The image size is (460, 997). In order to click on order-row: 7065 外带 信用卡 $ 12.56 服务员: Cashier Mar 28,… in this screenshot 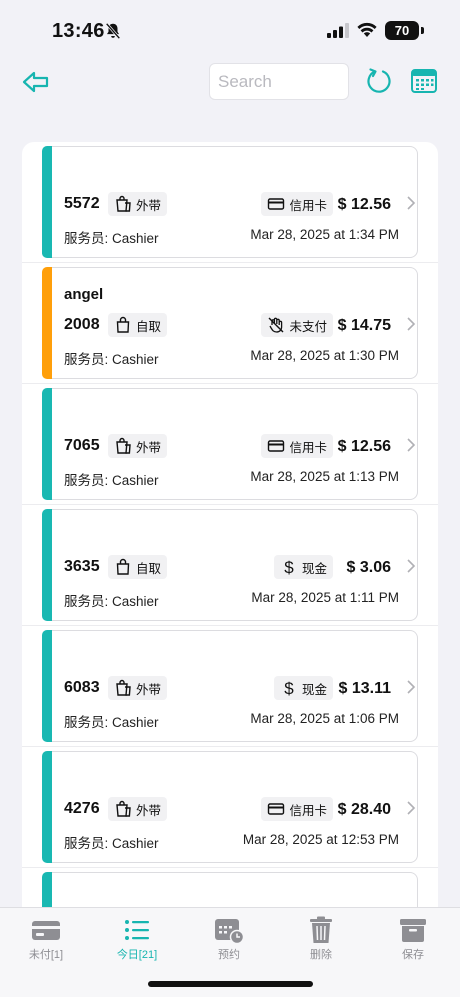, I will do `click(230, 444)`.